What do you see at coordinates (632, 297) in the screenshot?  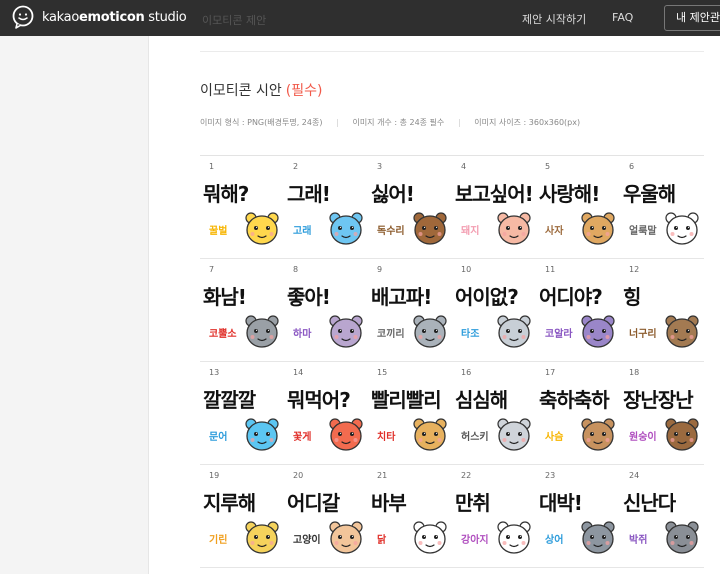 I see `emoticon-caption: 힝` at bounding box center [632, 297].